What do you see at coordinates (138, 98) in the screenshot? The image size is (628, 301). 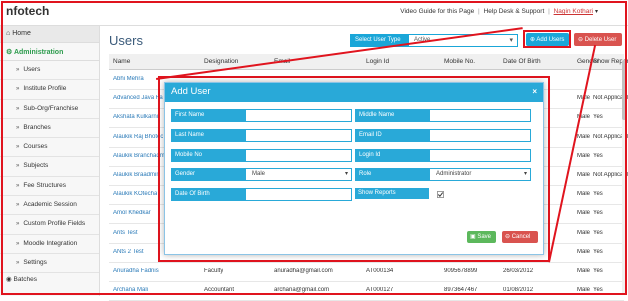 I see `user-name-link: Advanced Java Fa` at bounding box center [138, 98].